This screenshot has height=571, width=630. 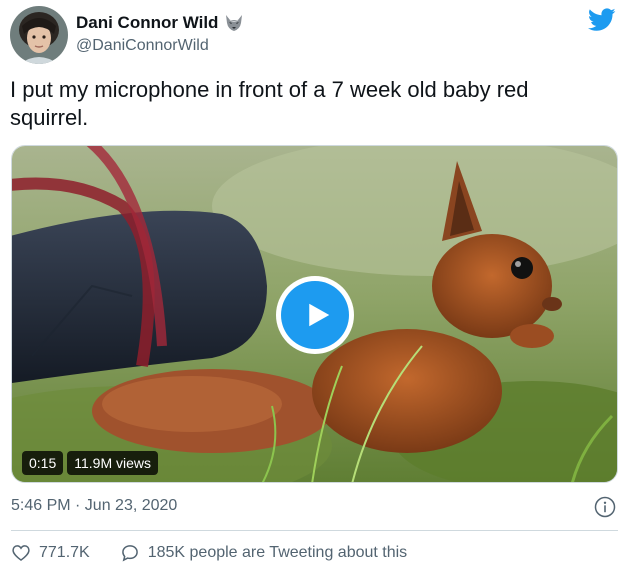 I want to click on video-views: 11.9M views, so click(x=113, y=463).